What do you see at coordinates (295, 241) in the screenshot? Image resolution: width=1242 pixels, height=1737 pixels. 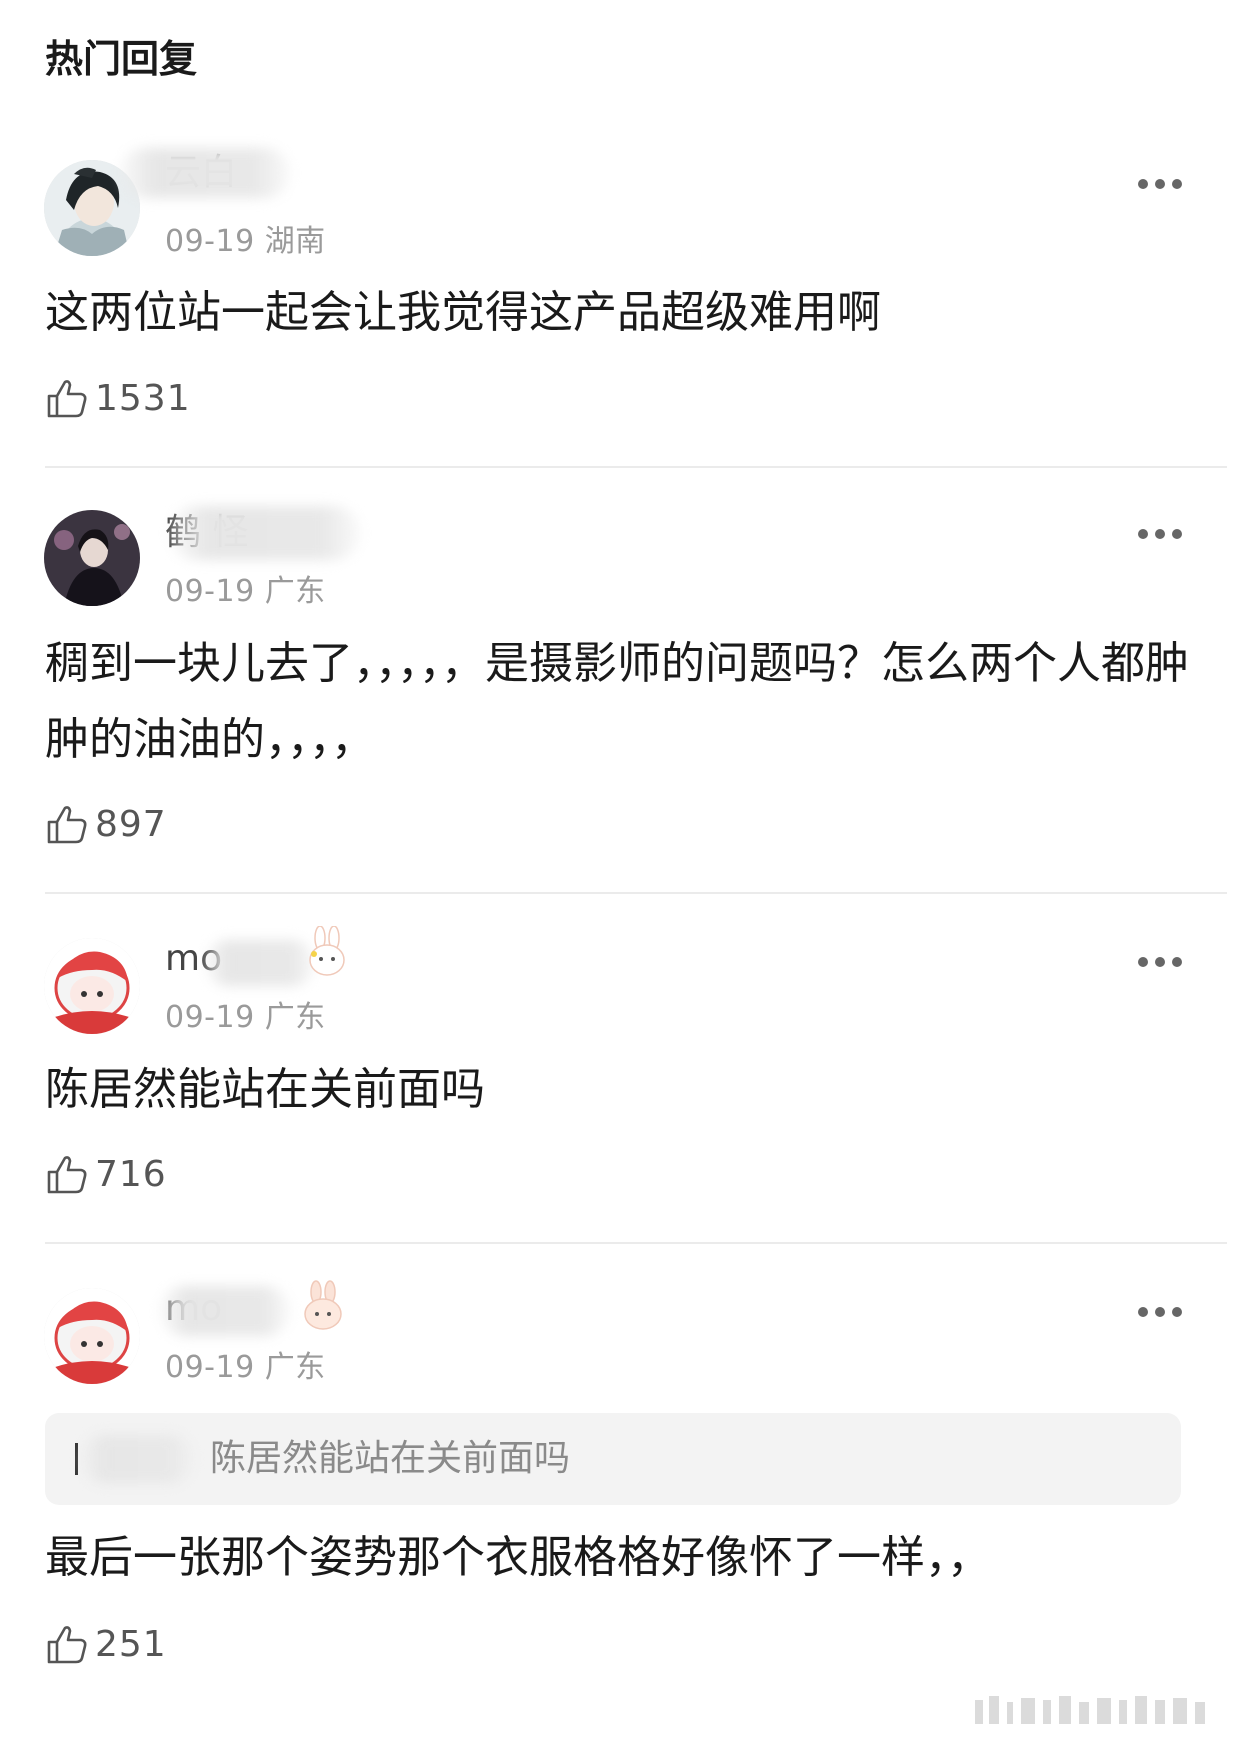 I see `comment-region: 湖南` at bounding box center [295, 241].